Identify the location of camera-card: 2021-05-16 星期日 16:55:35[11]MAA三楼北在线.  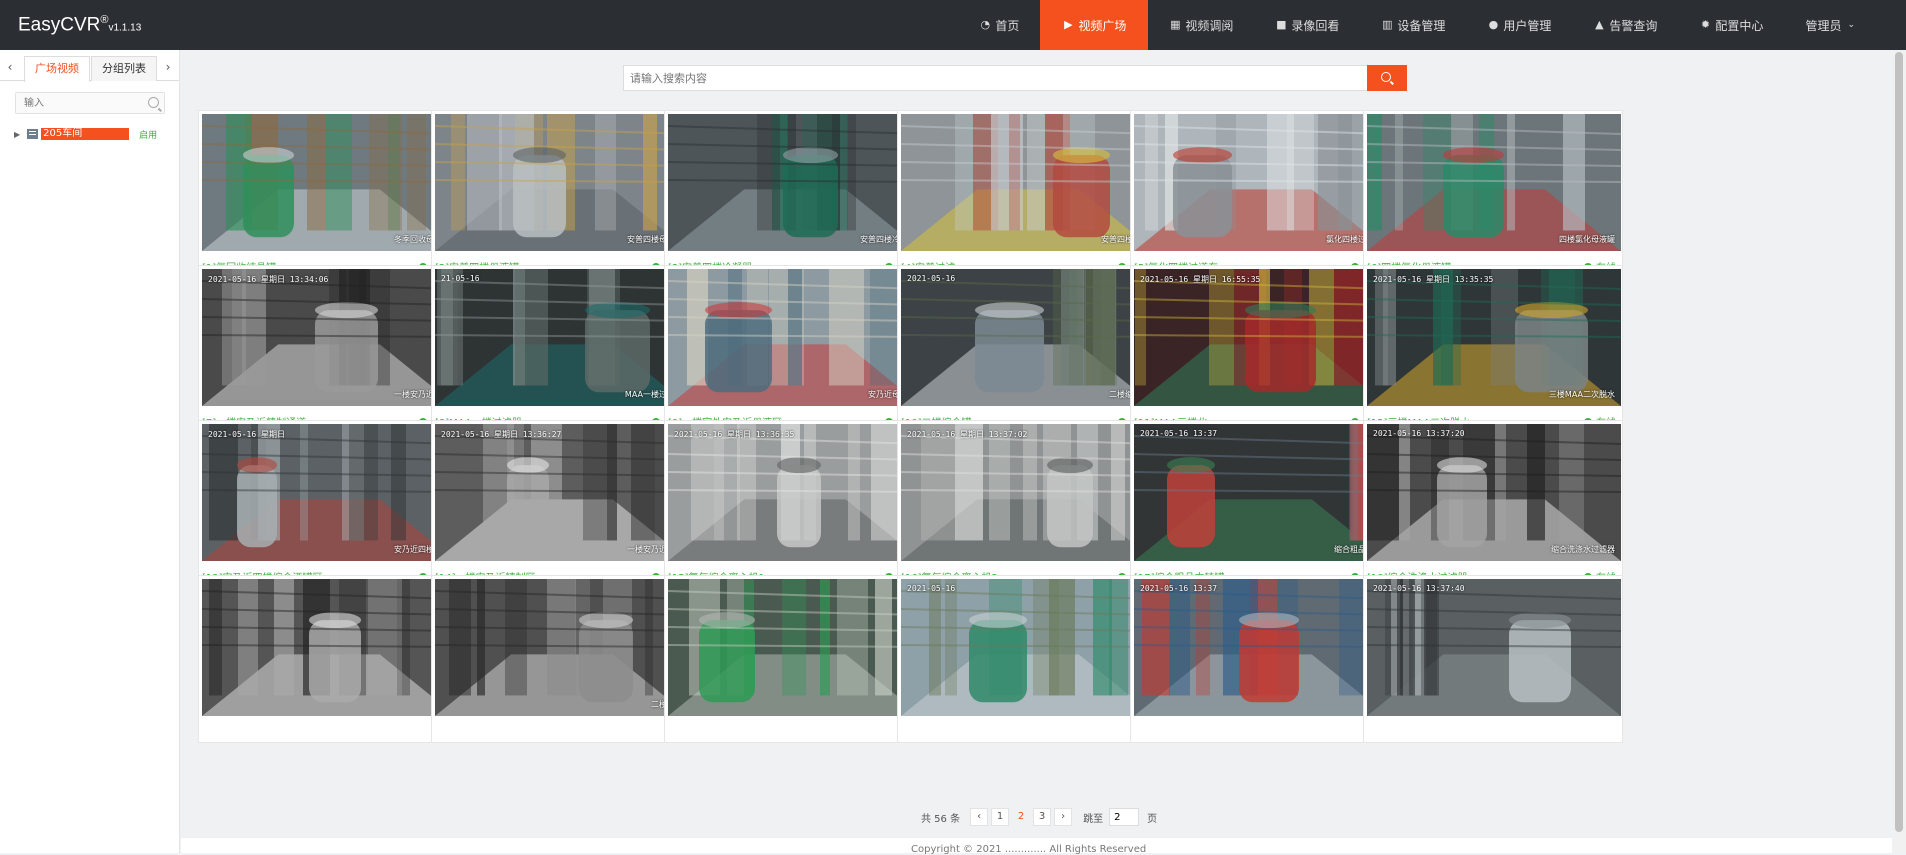
(1260, 349).